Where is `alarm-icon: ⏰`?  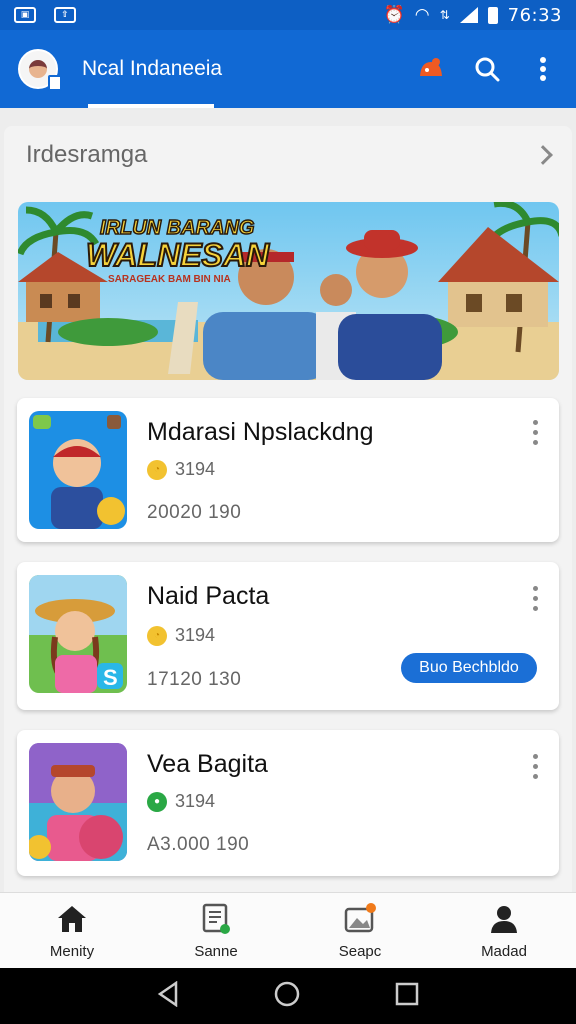 alarm-icon: ⏰ is located at coordinates (394, 15).